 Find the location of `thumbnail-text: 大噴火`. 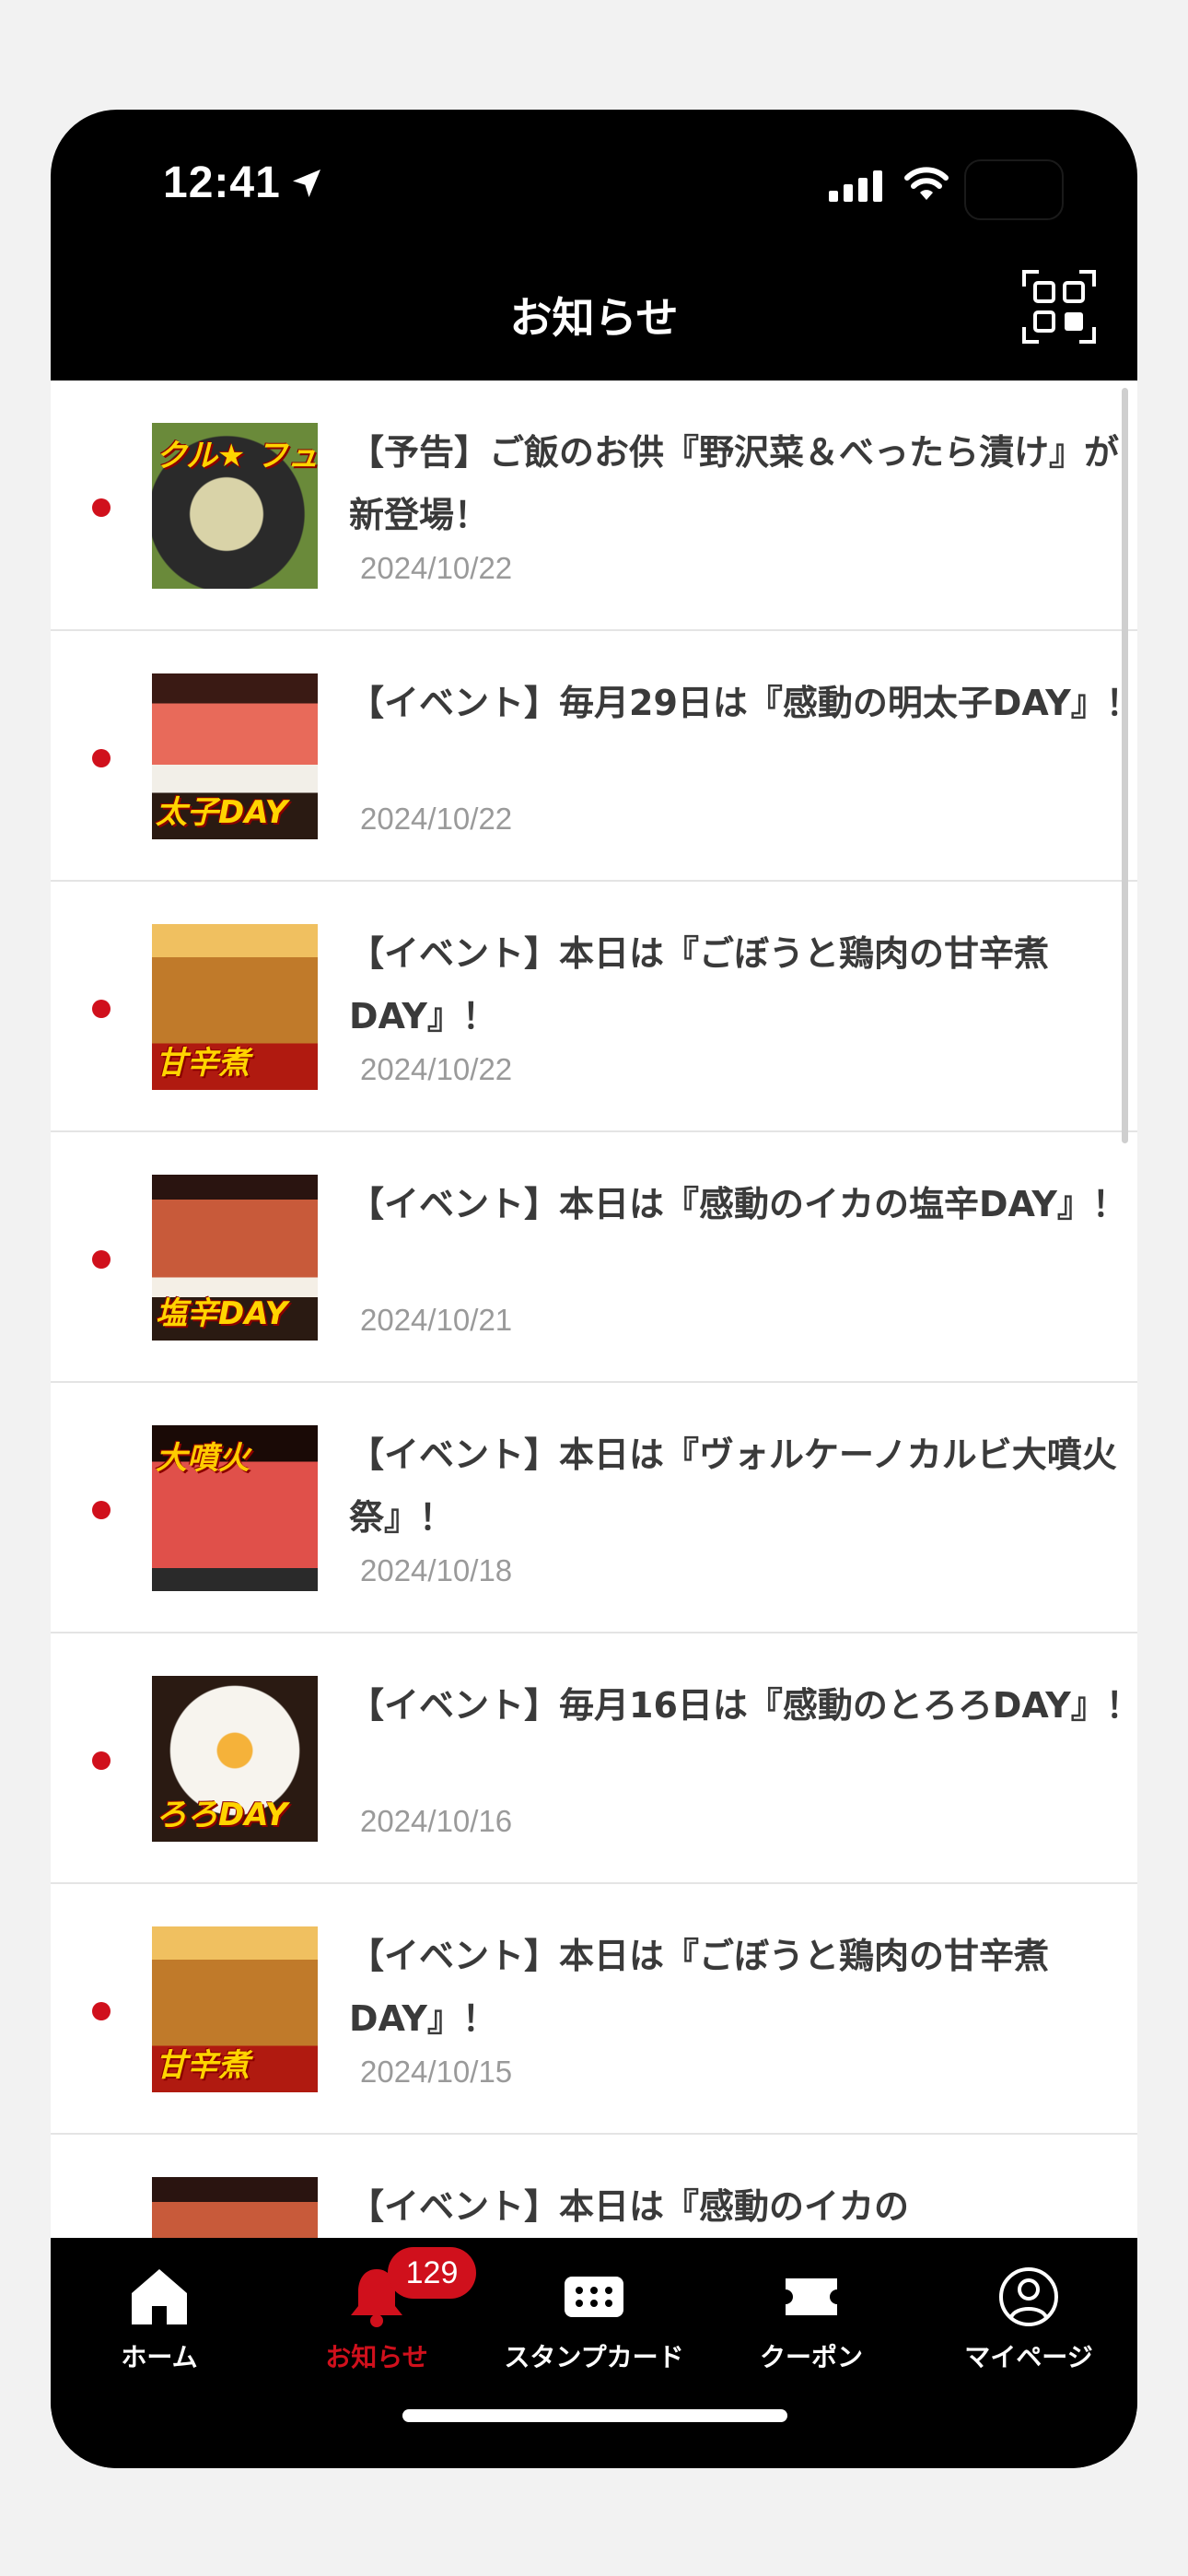

thumbnail-text: 大噴火 is located at coordinates (203, 1458).